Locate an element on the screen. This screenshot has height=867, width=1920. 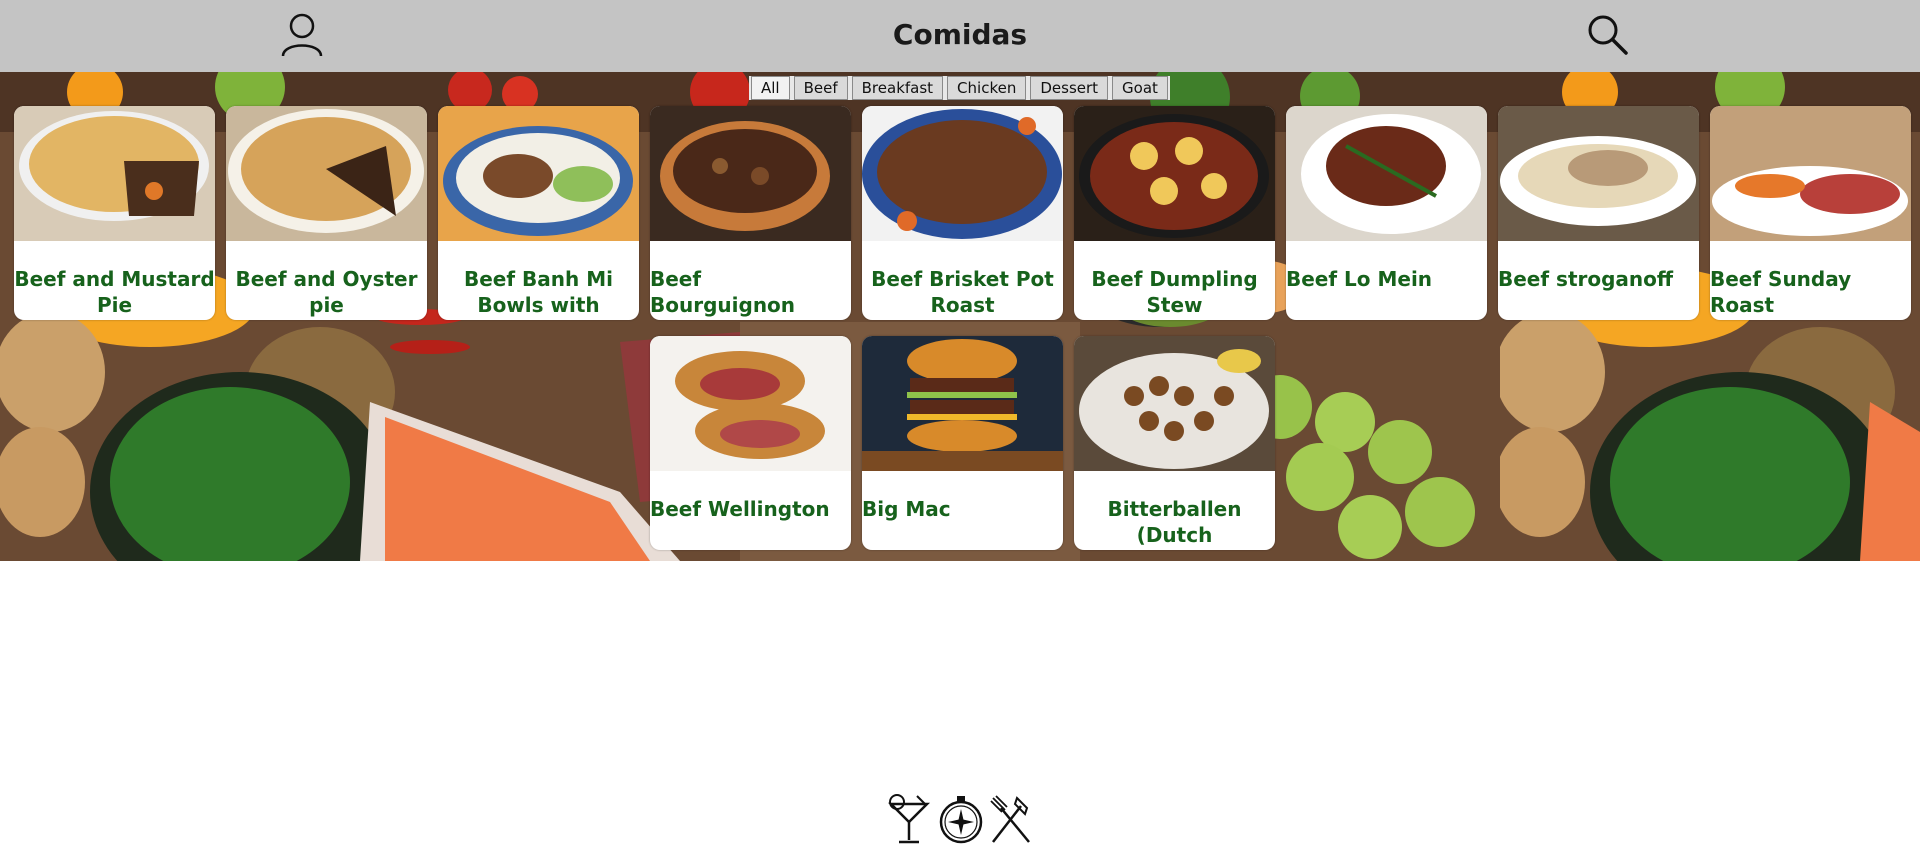
page-title: Comidas is located at coordinates (960, 34).